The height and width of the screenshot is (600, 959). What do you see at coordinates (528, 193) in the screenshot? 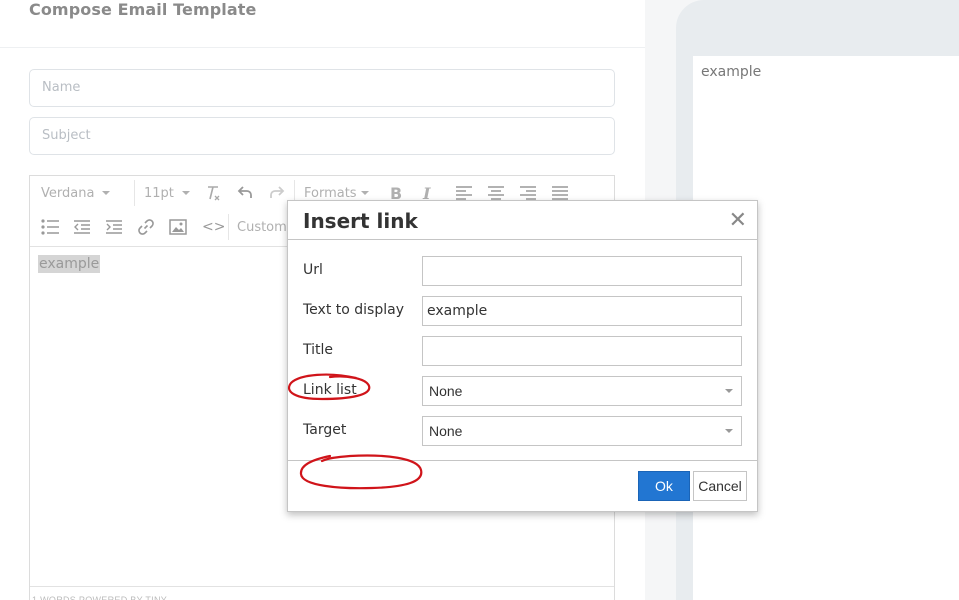
I see `align-right-icon` at bounding box center [528, 193].